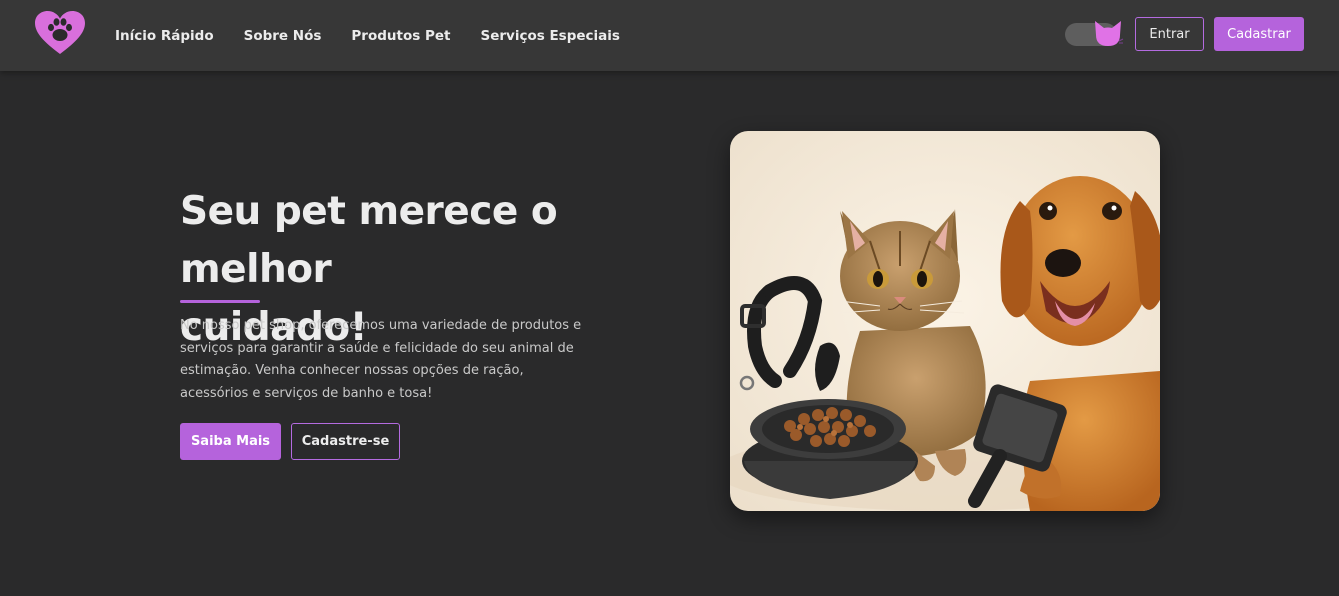 The height and width of the screenshot is (596, 1339). I want to click on nav-link-inicio-rapido: Início Rápido, so click(164, 36).